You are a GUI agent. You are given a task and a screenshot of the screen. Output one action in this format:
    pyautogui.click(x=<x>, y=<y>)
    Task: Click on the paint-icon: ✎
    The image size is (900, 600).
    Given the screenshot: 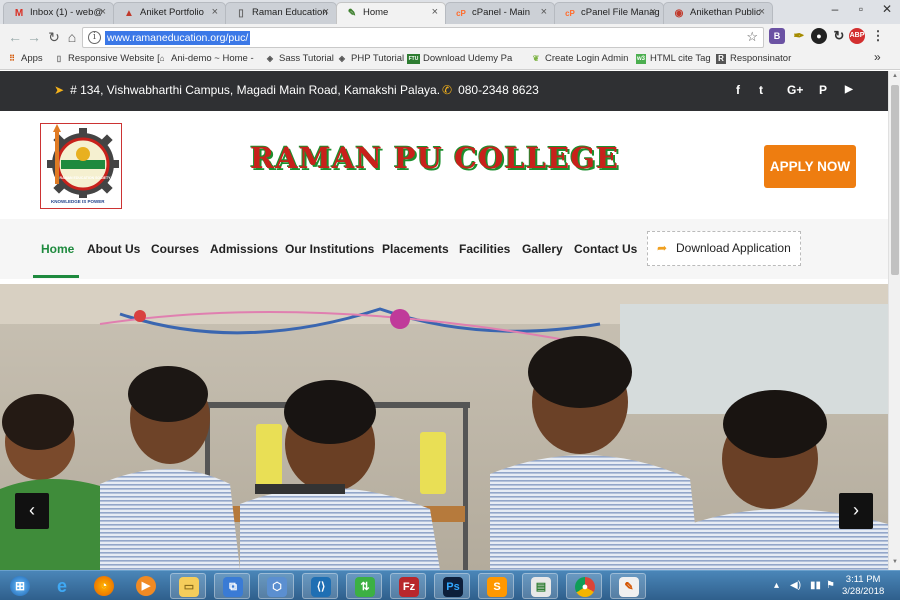 What is the action you would take?
    pyautogui.click(x=629, y=587)
    